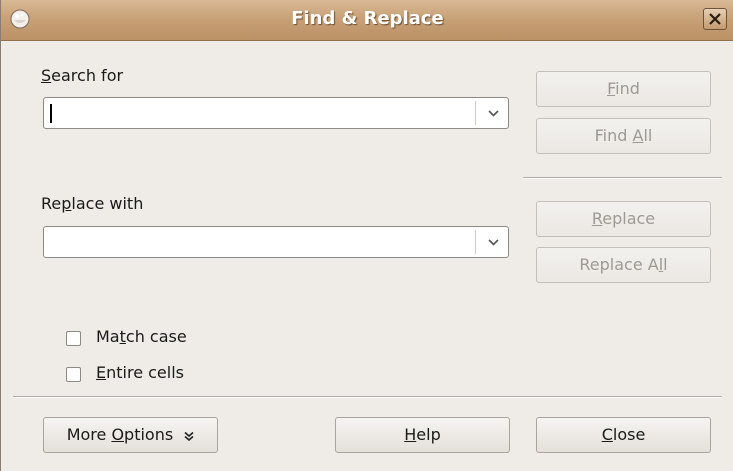  I want to click on more-options-button: More Options, so click(130, 435).